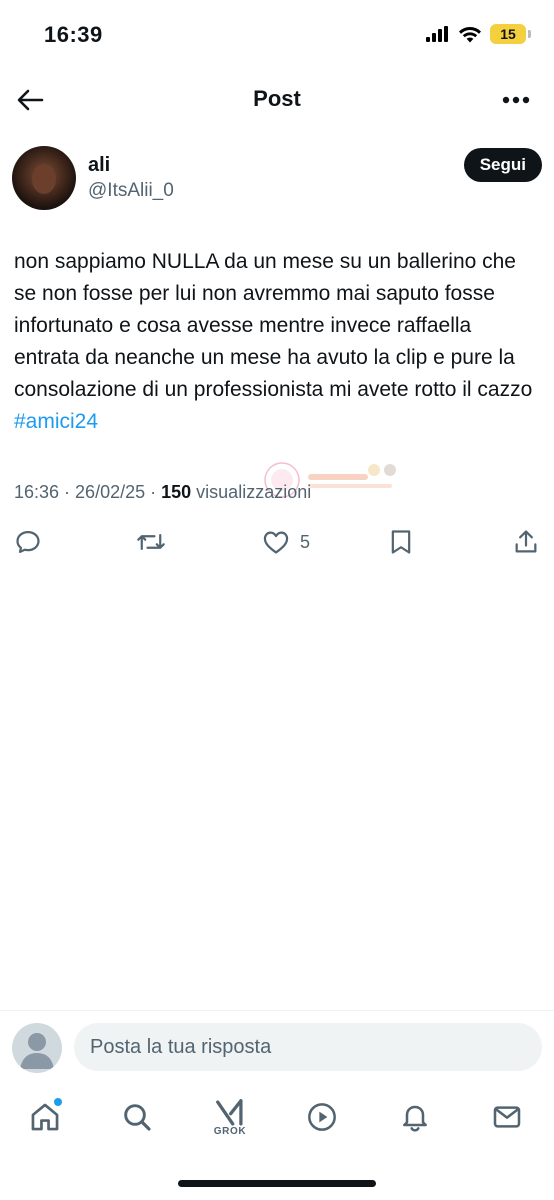 The width and height of the screenshot is (554, 1200). I want to click on author-handle: @ItsAlii_0, so click(131, 191).